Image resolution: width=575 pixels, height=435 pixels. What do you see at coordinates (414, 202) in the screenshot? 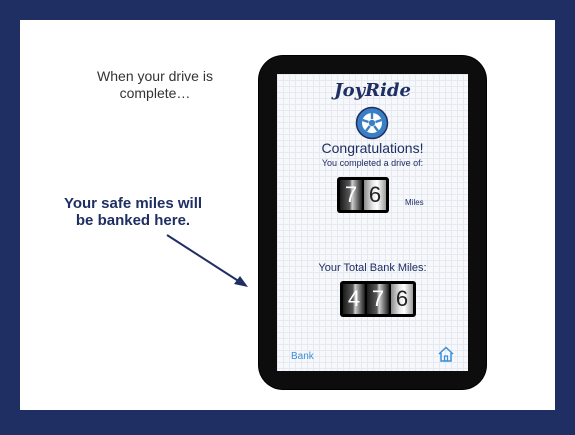
I see `miles-unit-label: Miles` at bounding box center [414, 202].